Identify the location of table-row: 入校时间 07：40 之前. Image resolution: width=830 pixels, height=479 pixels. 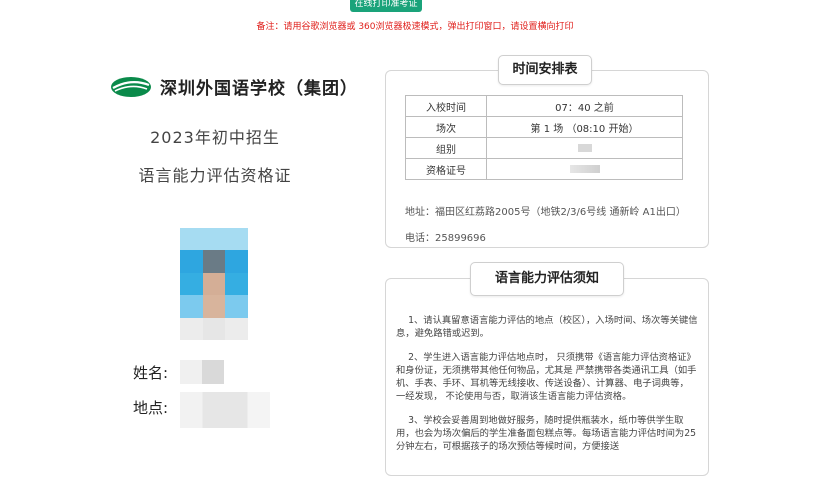
(544, 106).